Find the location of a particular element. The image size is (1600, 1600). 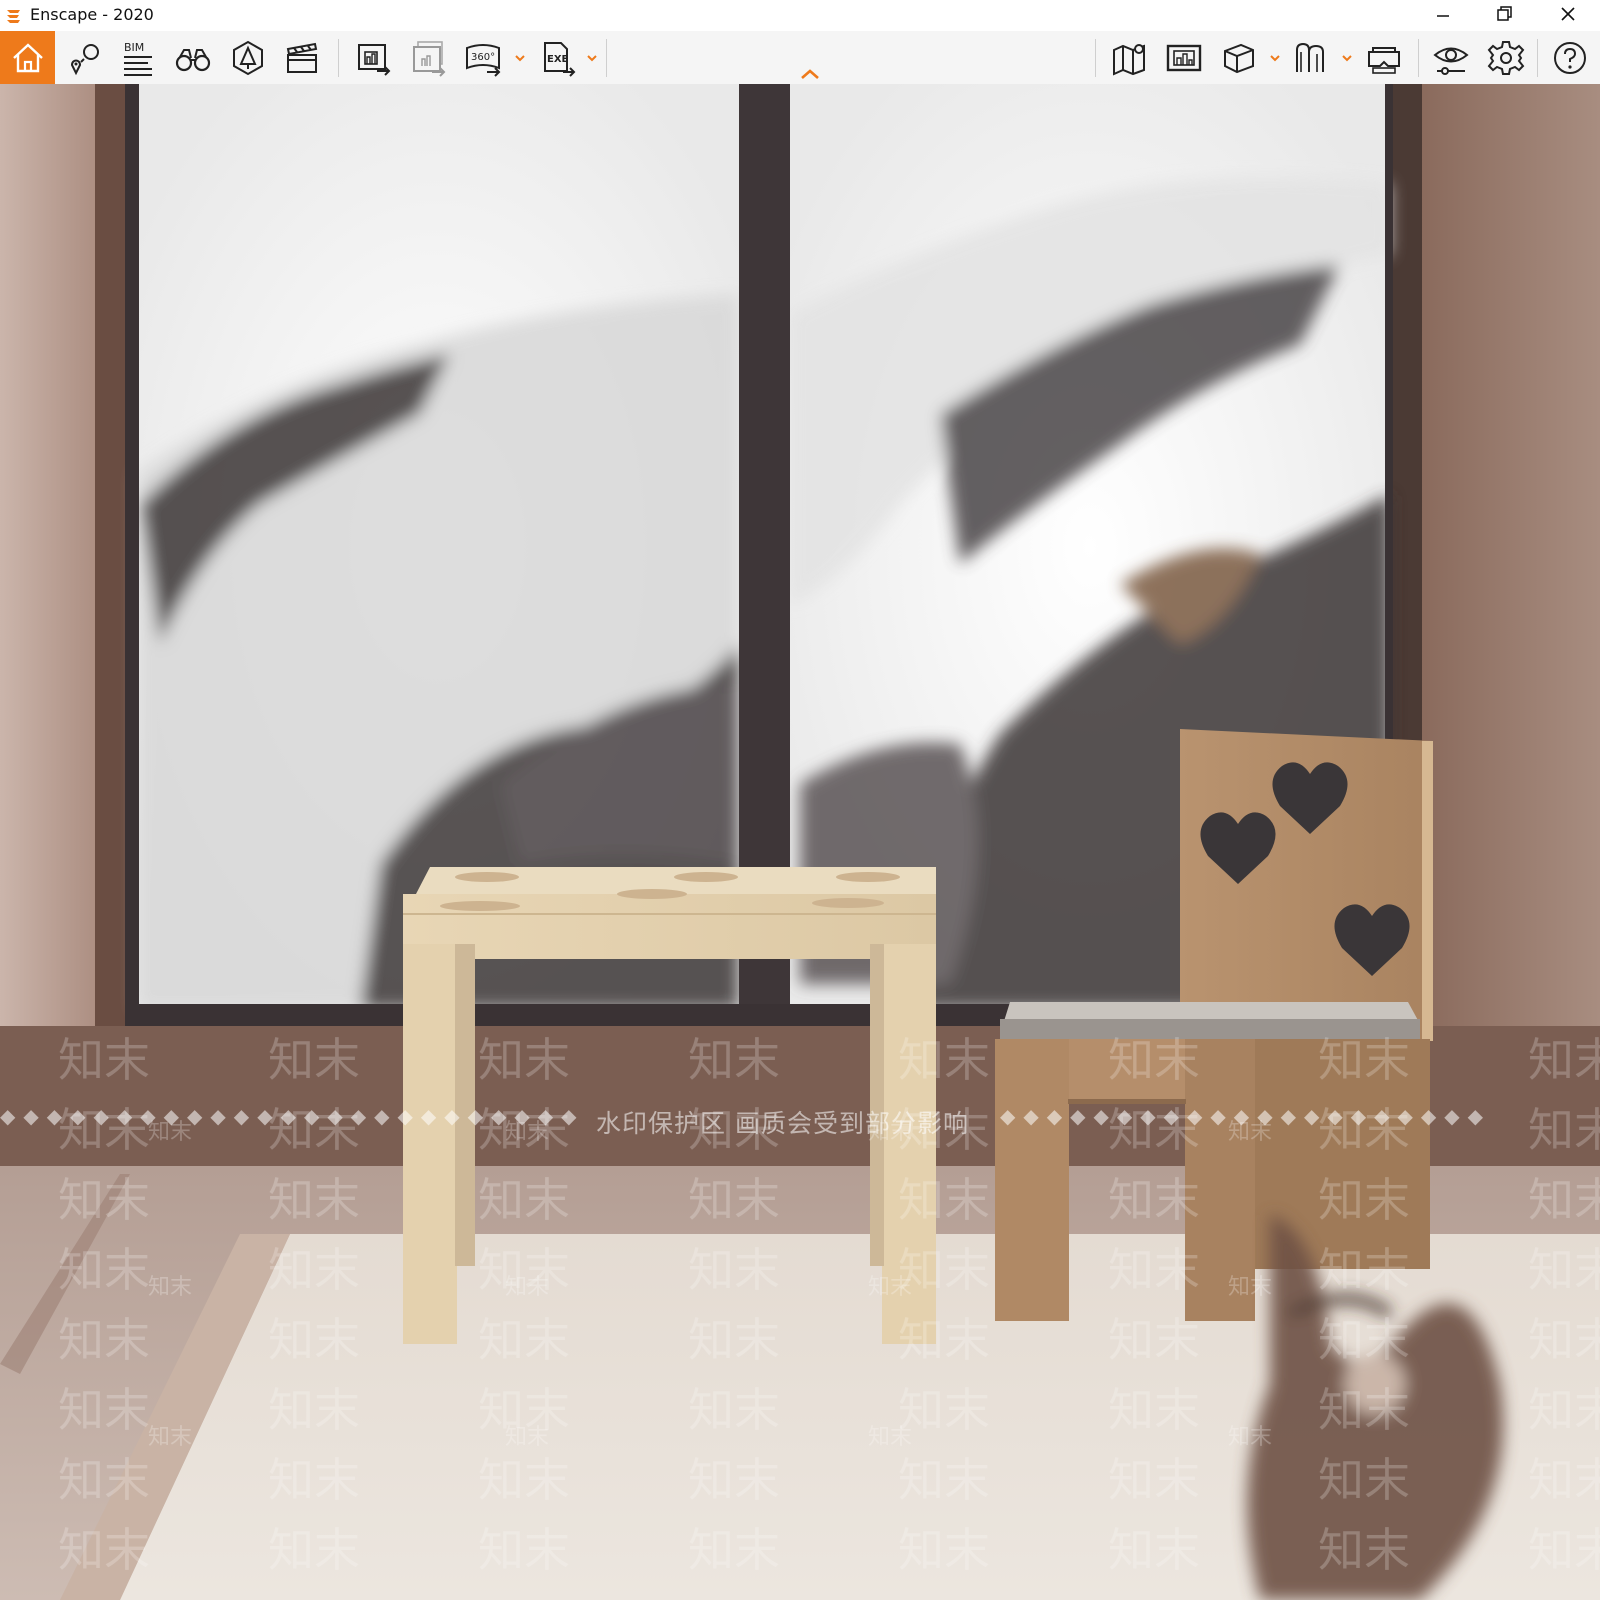

window-title: Enscape - 2020 is located at coordinates (92, 14).